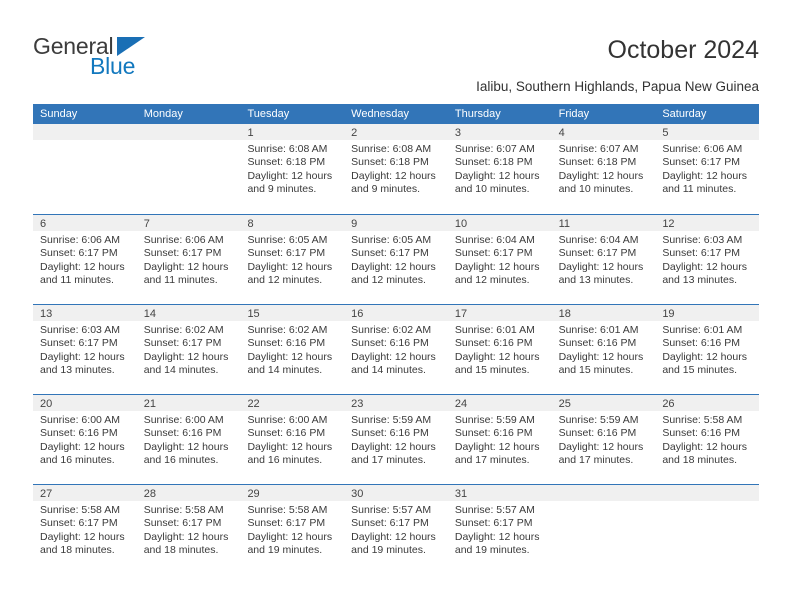 This screenshot has width=792, height=612. What do you see at coordinates (707, 403) in the screenshot?
I see `day-number: 26` at bounding box center [707, 403].